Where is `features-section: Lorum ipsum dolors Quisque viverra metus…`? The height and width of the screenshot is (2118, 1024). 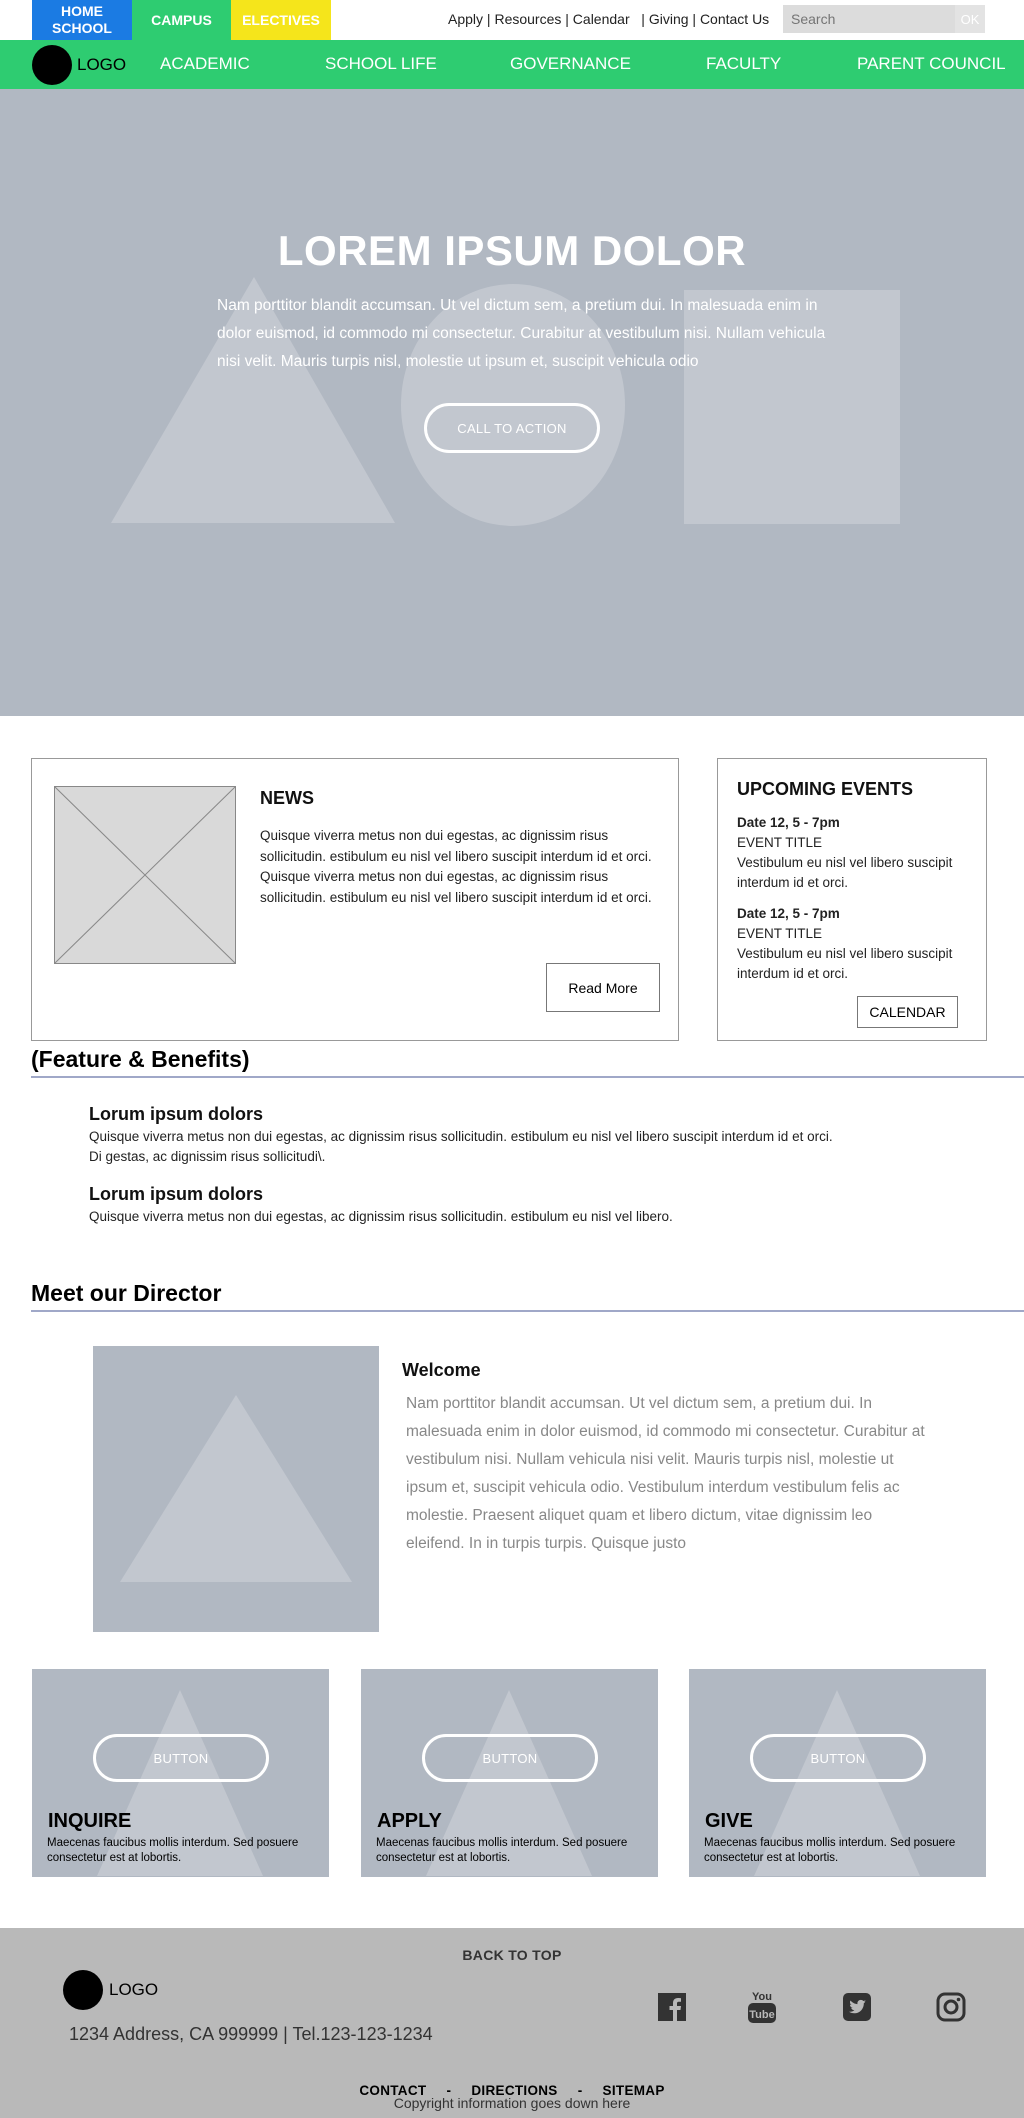
features-section: Lorum ipsum dolors Quisque viverra metus… is located at coordinates (512, 1179).